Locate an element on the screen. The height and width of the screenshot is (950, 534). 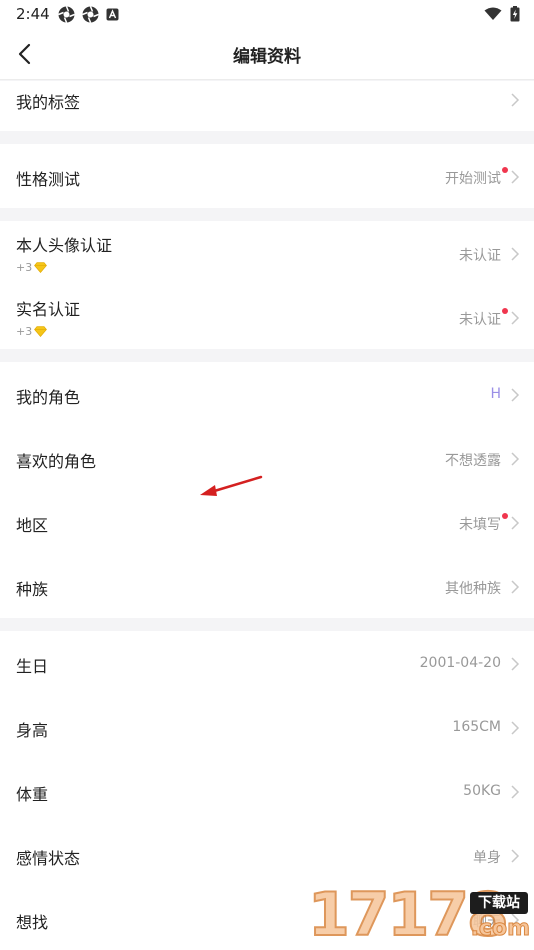
row-label: 生日 is located at coordinates (32, 666).